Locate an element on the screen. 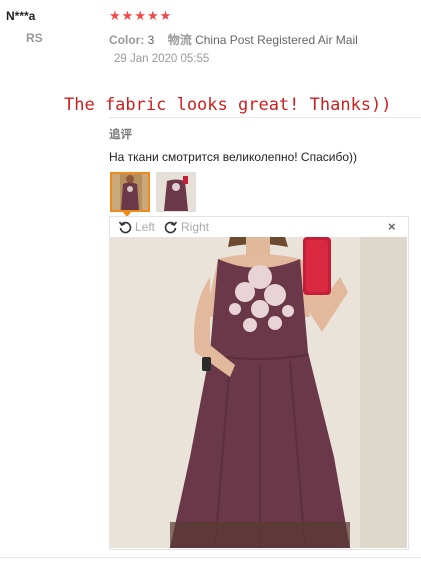 This screenshot has width=421, height=563. rotate-left-button: Left is located at coordinates (136, 227).